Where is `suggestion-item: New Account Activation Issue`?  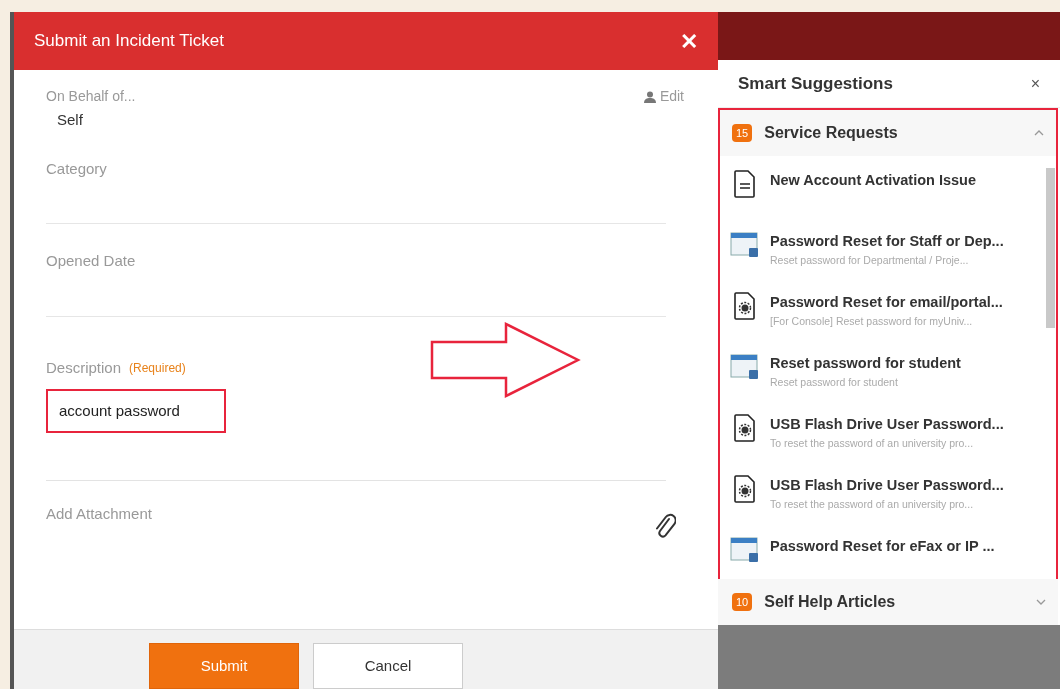 suggestion-item: New Account Activation Issue is located at coordinates (887, 196).